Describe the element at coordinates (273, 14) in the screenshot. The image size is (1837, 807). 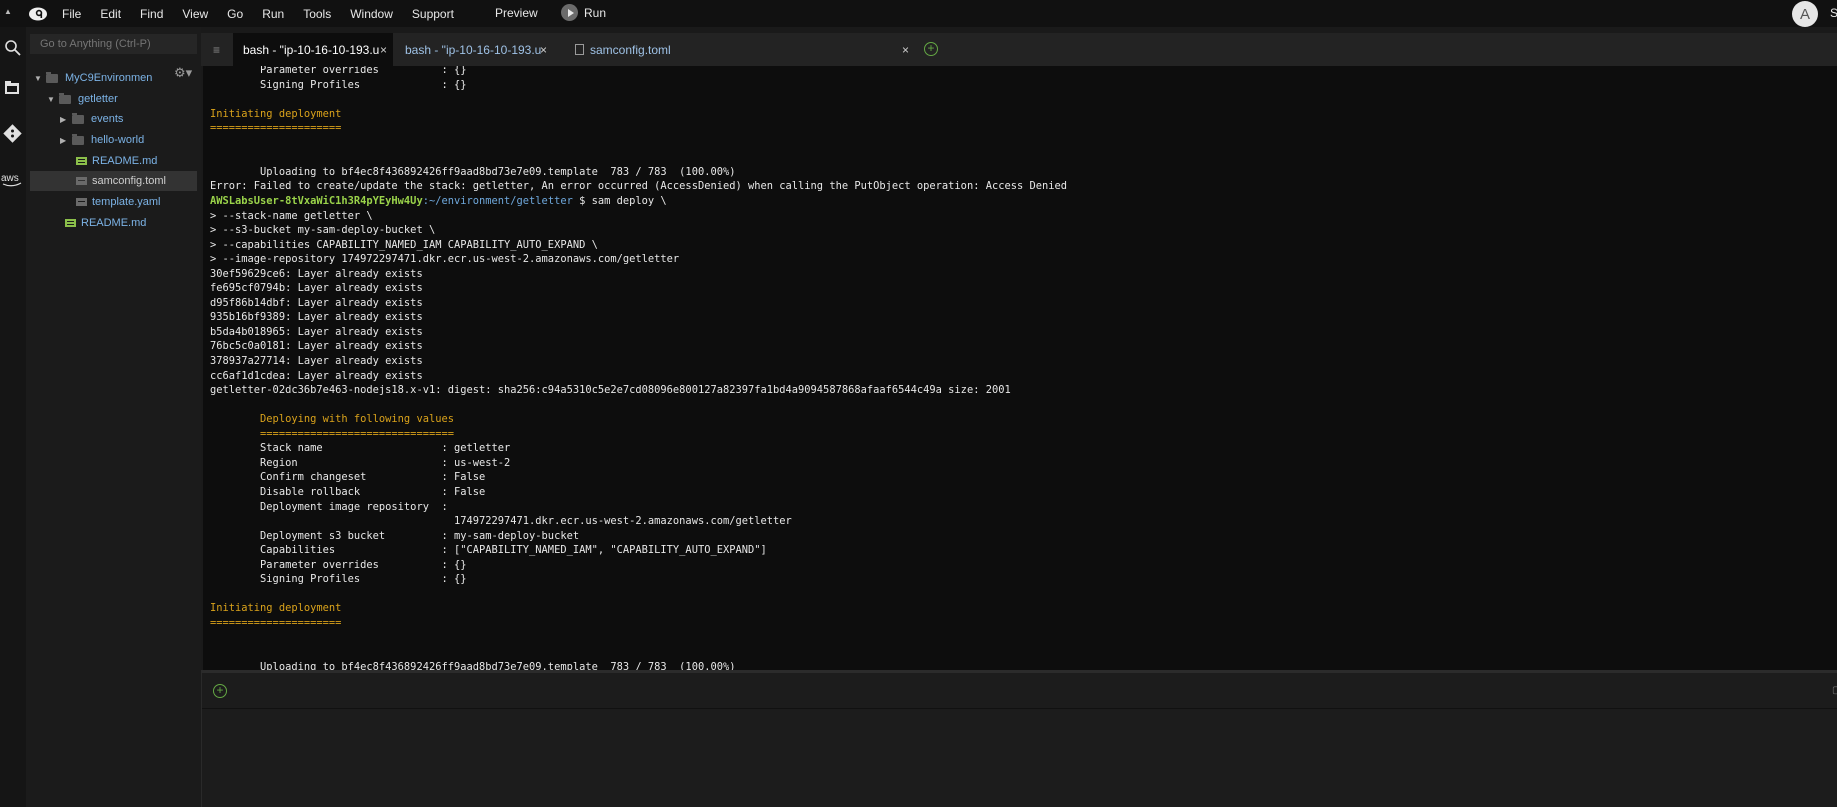
I see `menu-run: Run` at that location.